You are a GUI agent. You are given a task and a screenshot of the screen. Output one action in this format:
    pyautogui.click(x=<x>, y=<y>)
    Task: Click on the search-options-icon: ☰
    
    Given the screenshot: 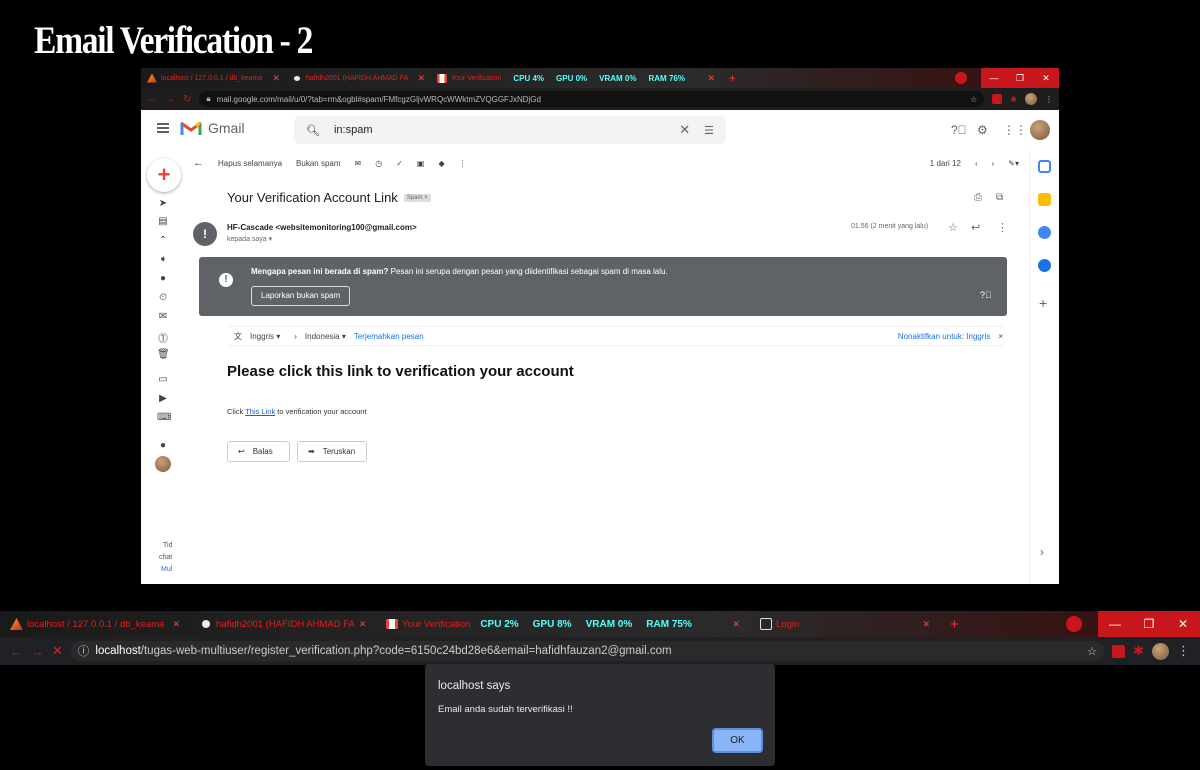 What is the action you would take?
    pyautogui.click(x=709, y=130)
    